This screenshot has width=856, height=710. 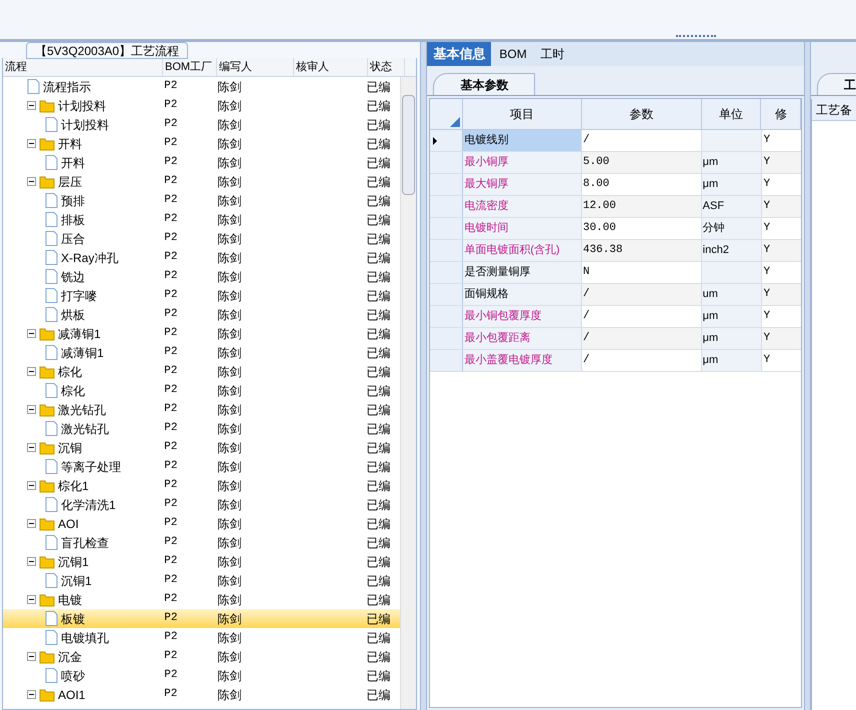 I want to click on tree-row: 压合 P2 陈剑 已编, so click(x=201, y=238).